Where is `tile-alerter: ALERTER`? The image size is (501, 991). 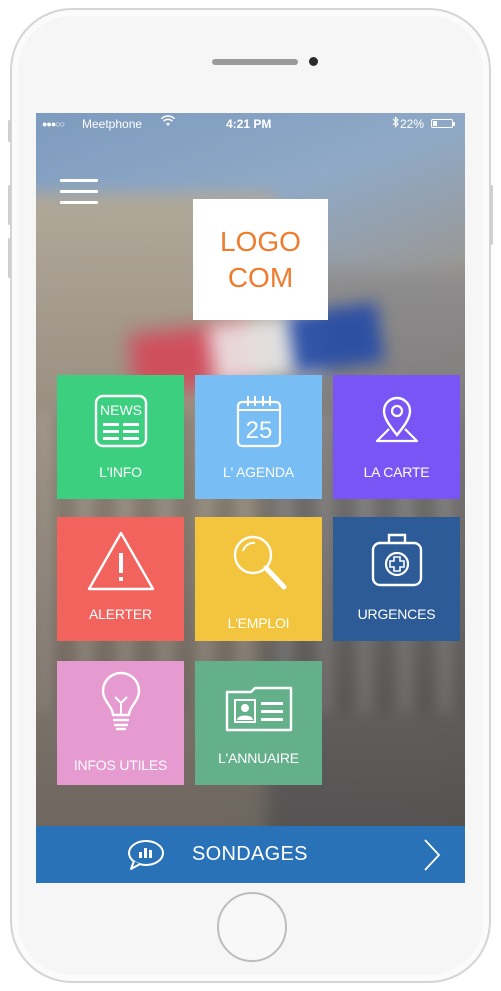 tile-alerter: ALERTER is located at coordinates (120, 579).